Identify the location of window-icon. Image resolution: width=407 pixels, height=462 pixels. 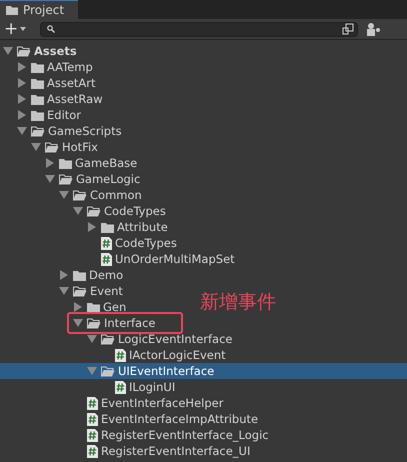
(348, 29).